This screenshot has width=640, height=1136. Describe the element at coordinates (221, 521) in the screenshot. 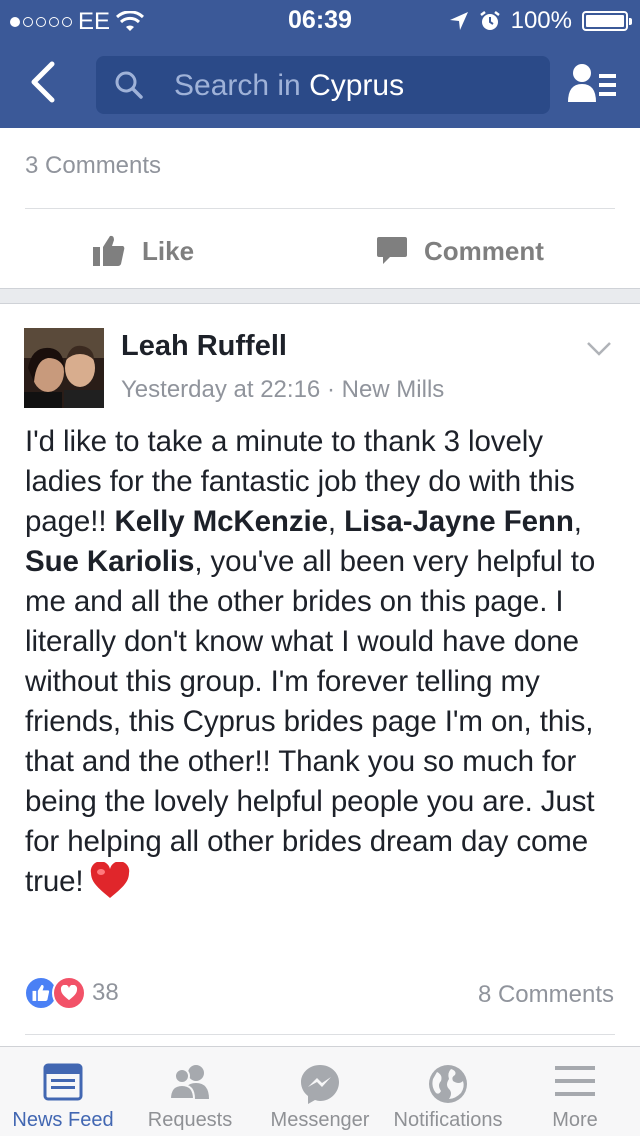

I see `tagged-user-kelly: Kelly McKenzie` at that location.